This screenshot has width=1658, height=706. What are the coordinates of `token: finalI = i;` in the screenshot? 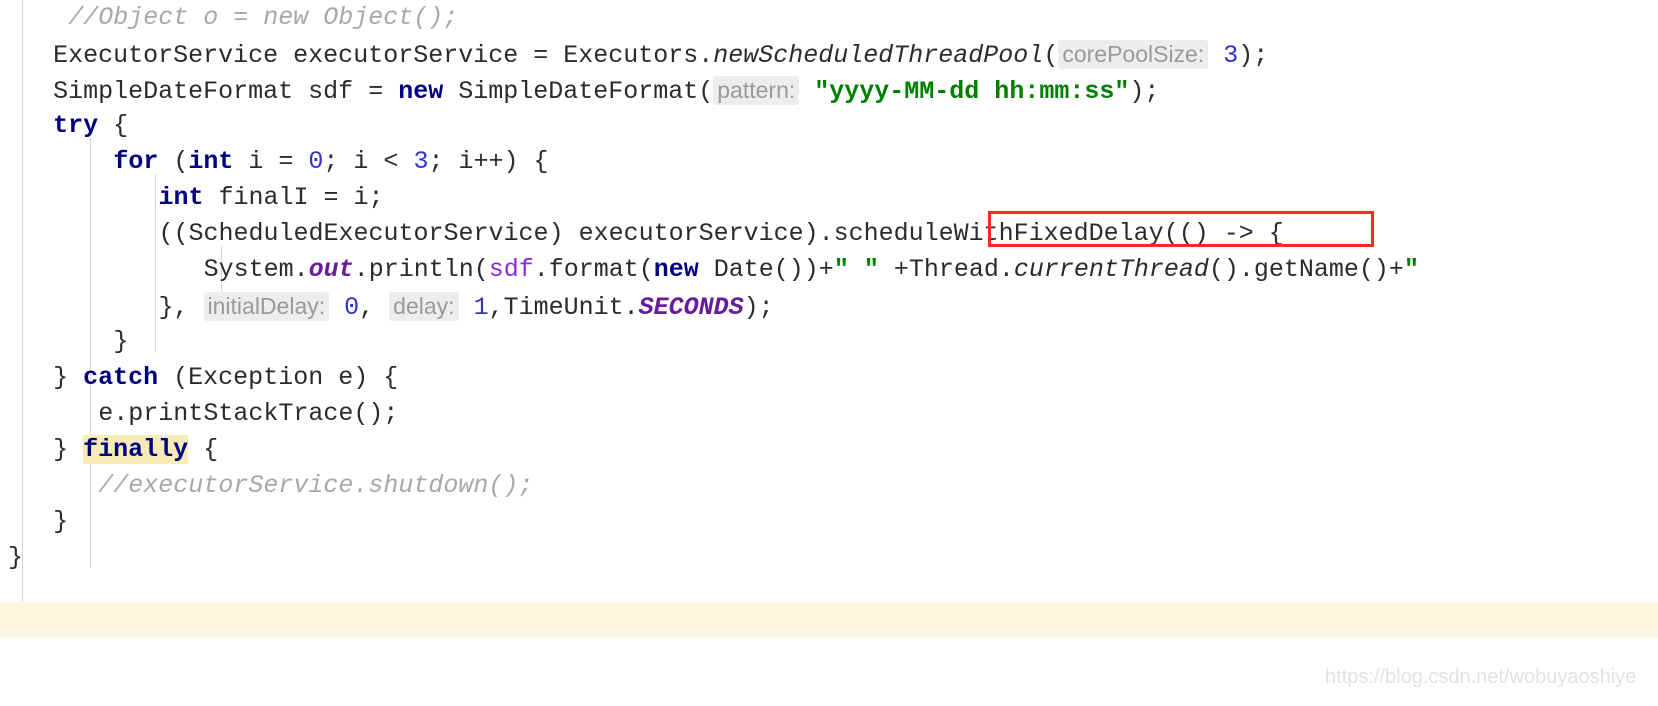 It's located at (293, 197).